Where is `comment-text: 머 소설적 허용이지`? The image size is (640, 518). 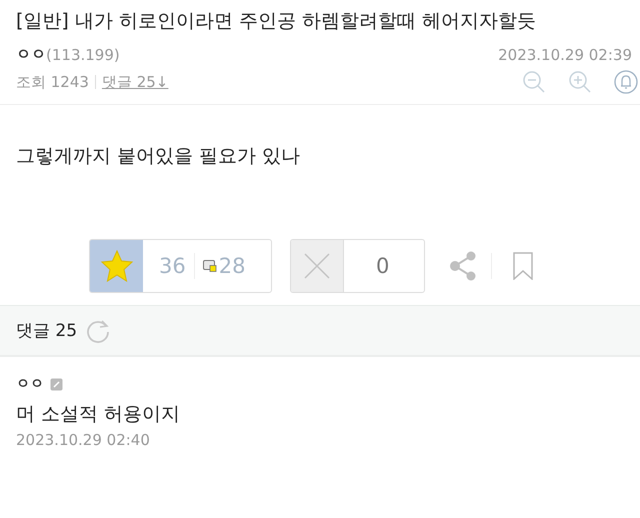 comment-text: 머 소설적 허용이지 is located at coordinates (99, 414).